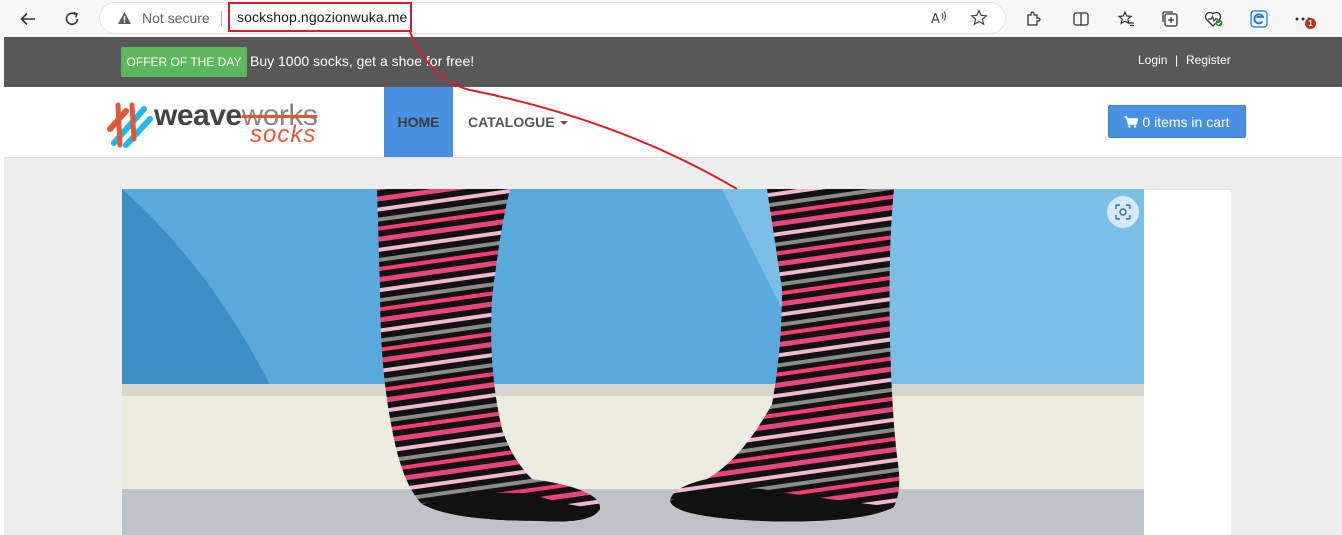  I want to click on edge-icon, so click(1259, 19).